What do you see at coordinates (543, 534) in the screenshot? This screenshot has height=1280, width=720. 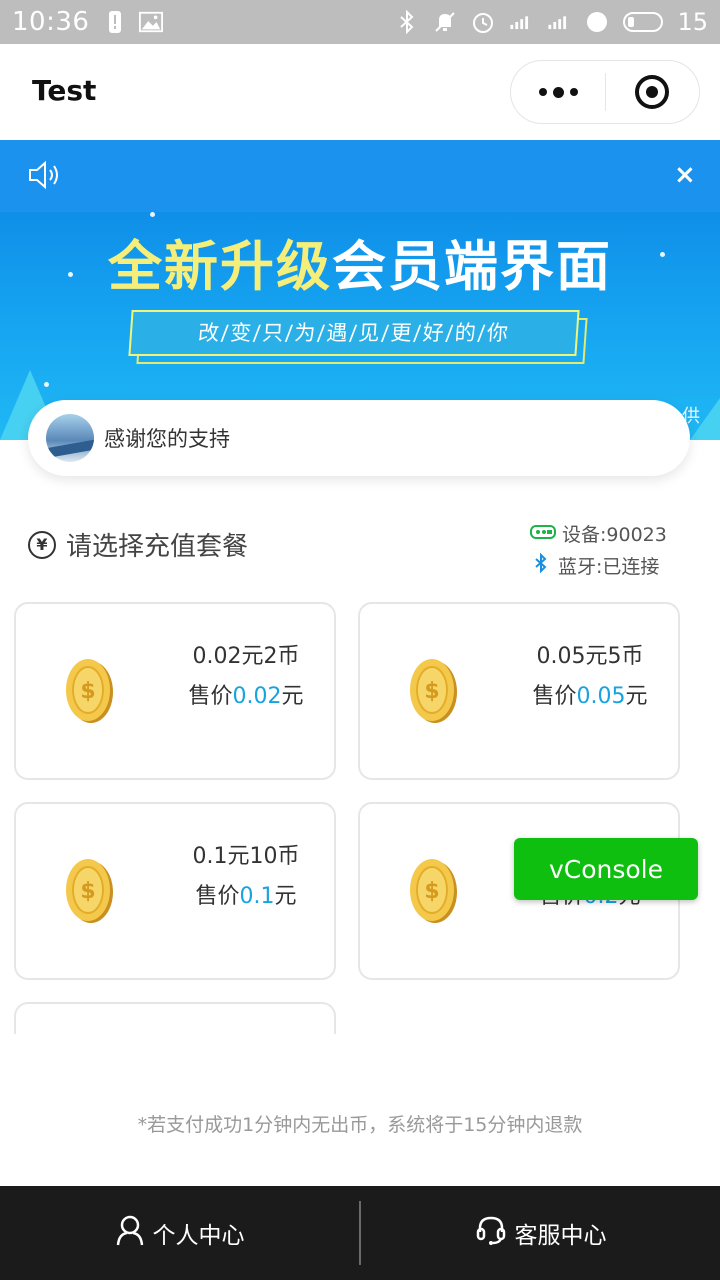 I see `device-icon` at bounding box center [543, 534].